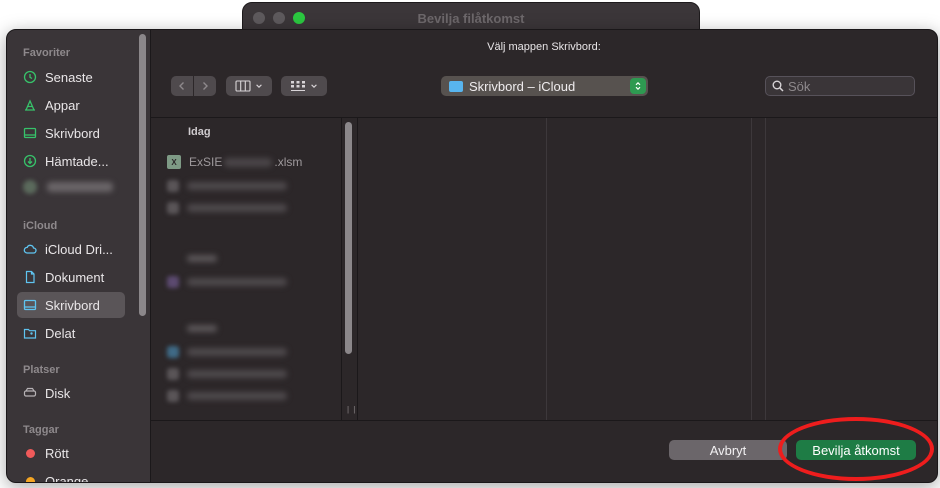 This screenshot has height=488, width=940. Describe the element at coordinates (30, 105) in the screenshot. I see `apps-icon` at that location.